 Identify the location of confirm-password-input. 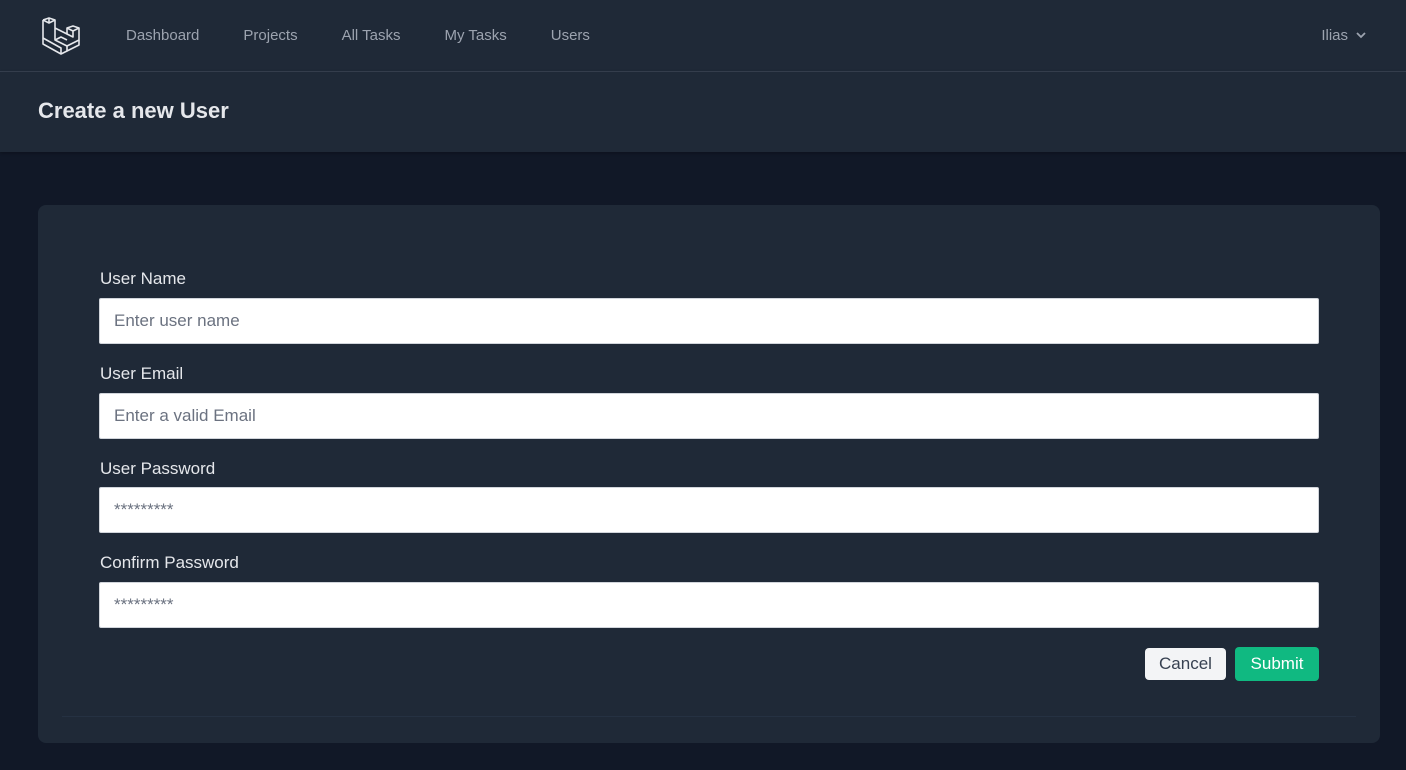
(709, 605).